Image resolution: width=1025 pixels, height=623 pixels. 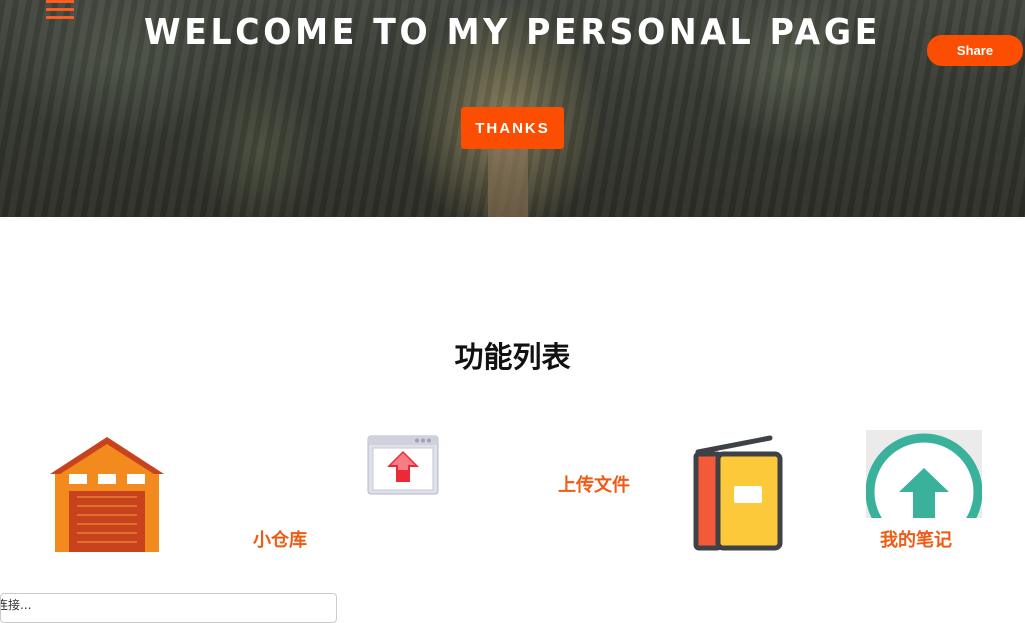 What do you see at coordinates (975, 50) in the screenshot?
I see `share-button: Share` at bounding box center [975, 50].